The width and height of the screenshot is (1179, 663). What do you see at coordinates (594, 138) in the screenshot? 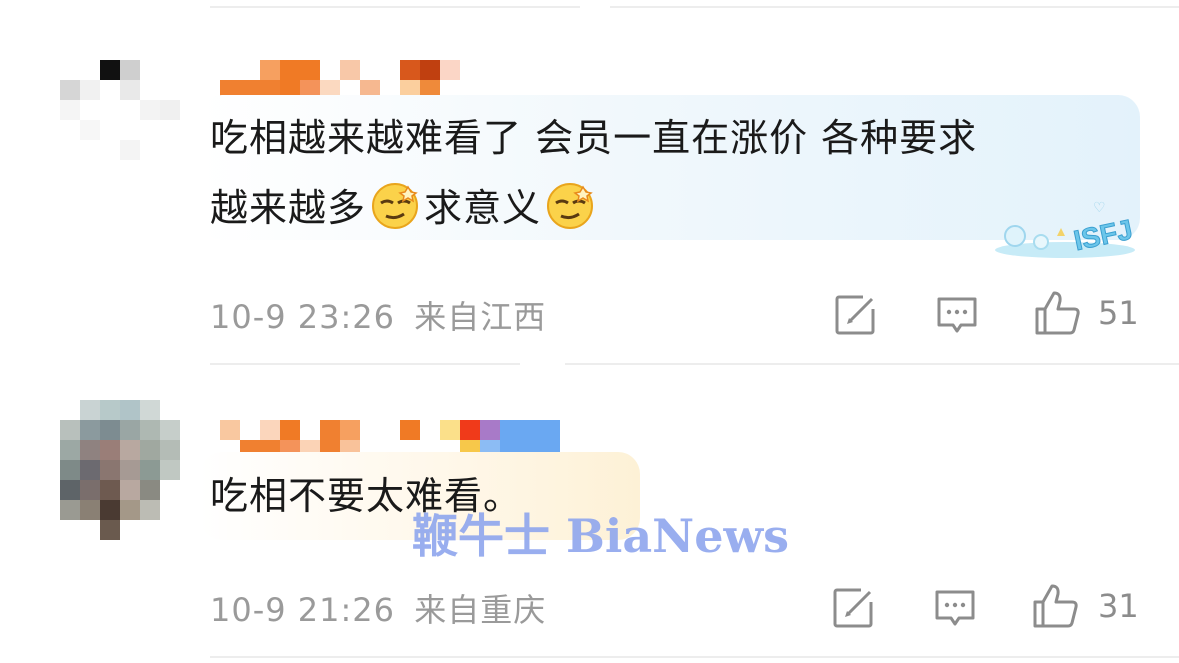
I see `comment-line: 吃相越来越难看了 会员一直在涨价 各种要求` at bounding box center [594, 138].